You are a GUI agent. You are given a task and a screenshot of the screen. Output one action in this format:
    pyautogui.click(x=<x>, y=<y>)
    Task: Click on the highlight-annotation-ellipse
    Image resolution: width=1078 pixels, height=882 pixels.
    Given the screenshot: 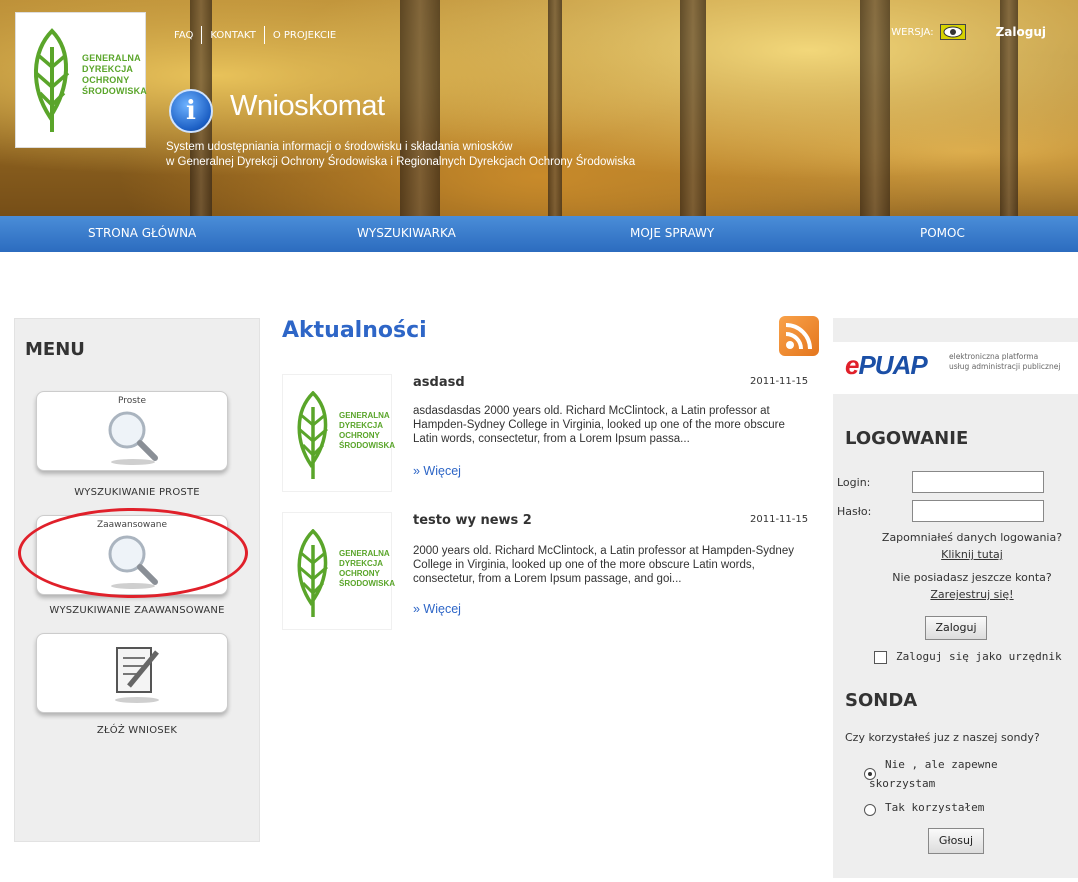 What is the action you would take?
    pyautogui.click(x=133, y=553)
    